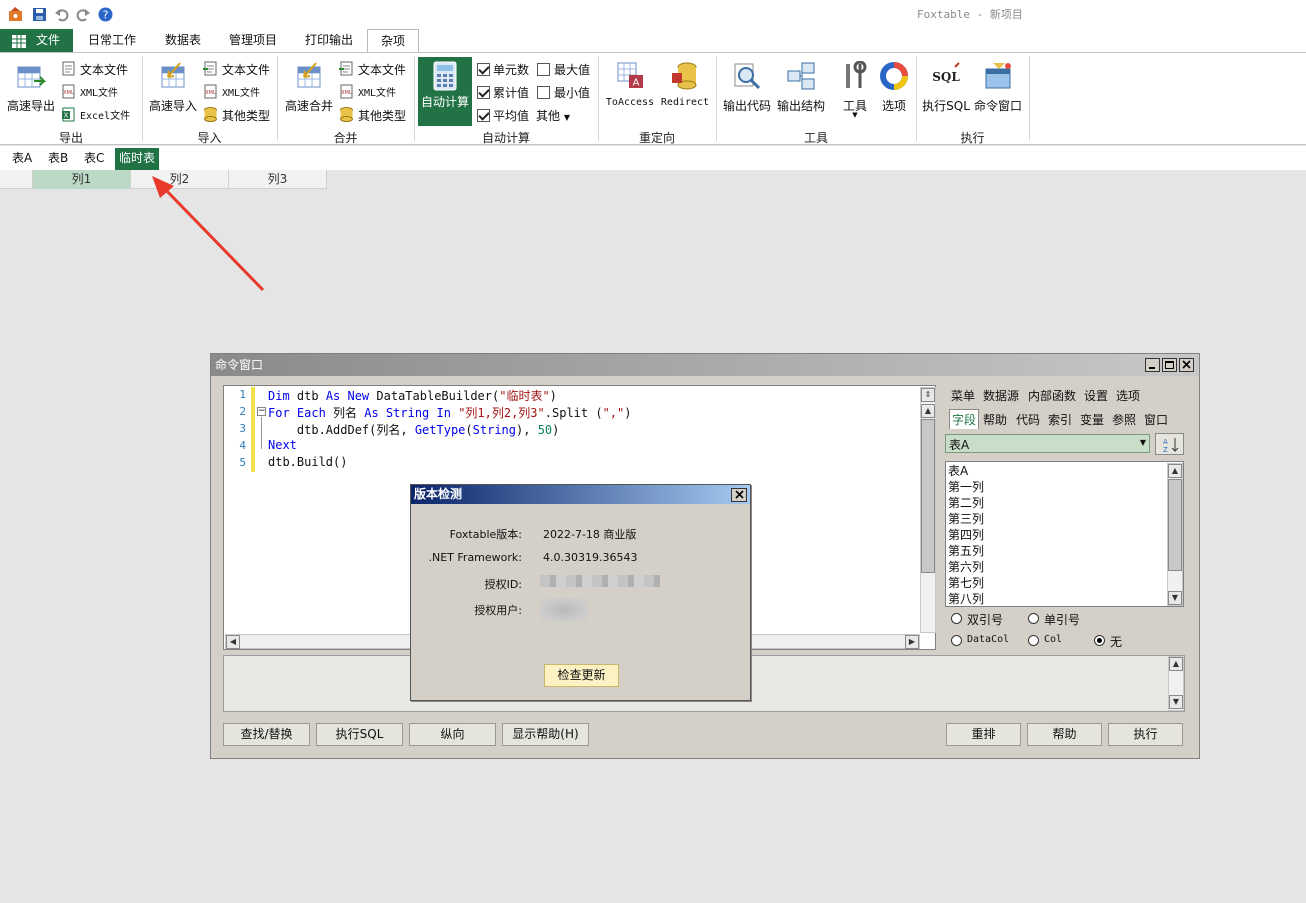  What do you see at coordinates (956, 640) in the screenshot?
I see `datacol-radio` at bounding box center [956, 640].